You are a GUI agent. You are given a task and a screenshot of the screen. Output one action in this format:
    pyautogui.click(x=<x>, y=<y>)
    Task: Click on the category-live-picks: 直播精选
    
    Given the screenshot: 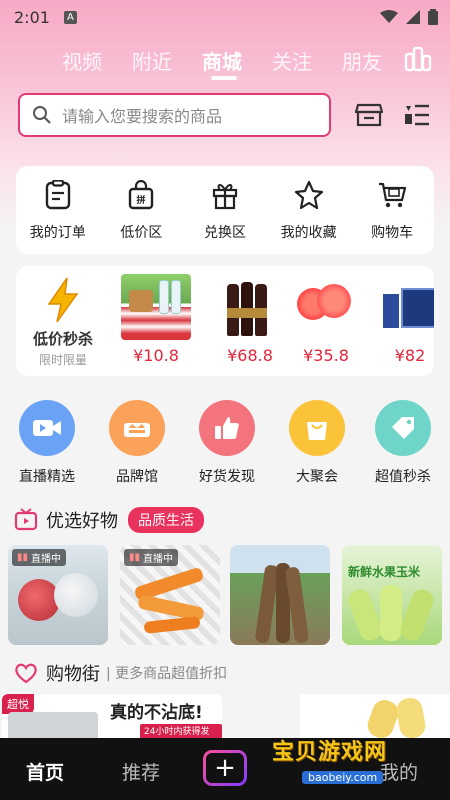 What is the action you would take?
    pyautogui.click(x=47, y=443)
    